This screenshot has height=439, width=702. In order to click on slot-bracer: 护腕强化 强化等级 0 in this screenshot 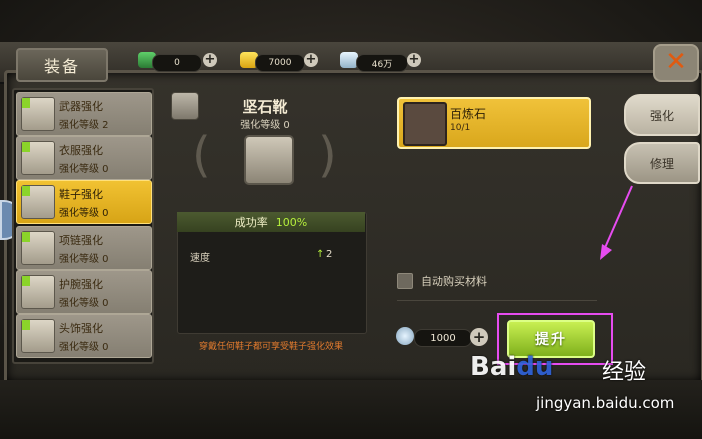, I will do `click(84, 292)`.